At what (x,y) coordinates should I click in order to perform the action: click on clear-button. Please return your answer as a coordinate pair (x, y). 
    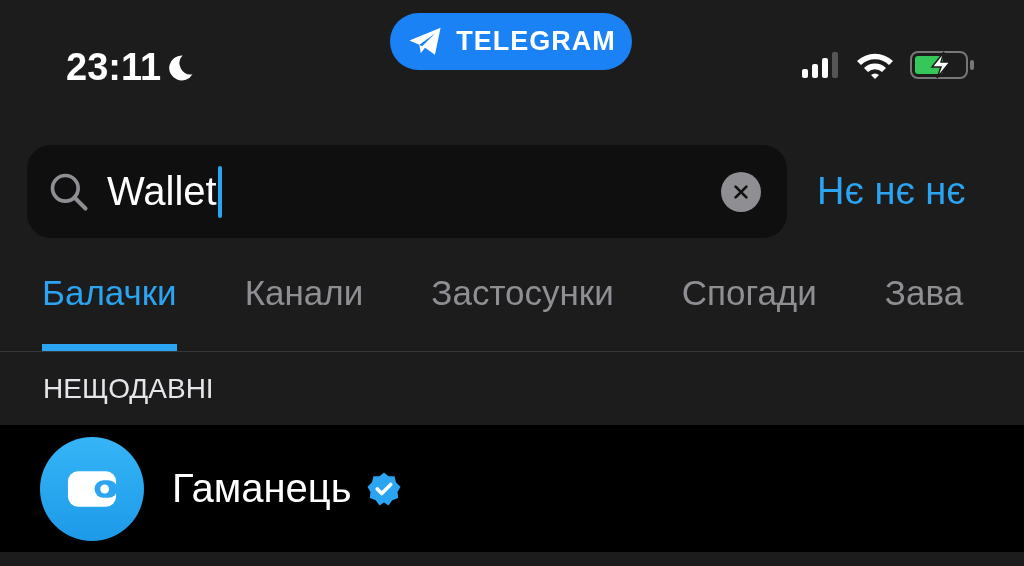
    Looking at the image, I should click on (741, 191).